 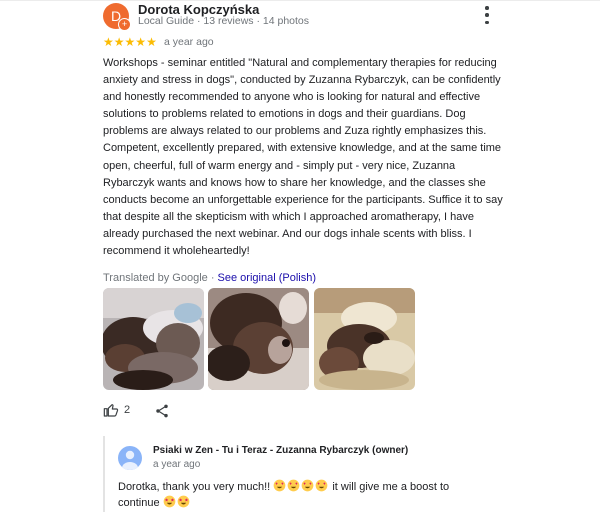 What do you see at coordinates (224, 21) in the screenshot?
I see `reviewer-meta: Local Guide · 13 reviews · 14 photos` at bounding box center [224, 21].